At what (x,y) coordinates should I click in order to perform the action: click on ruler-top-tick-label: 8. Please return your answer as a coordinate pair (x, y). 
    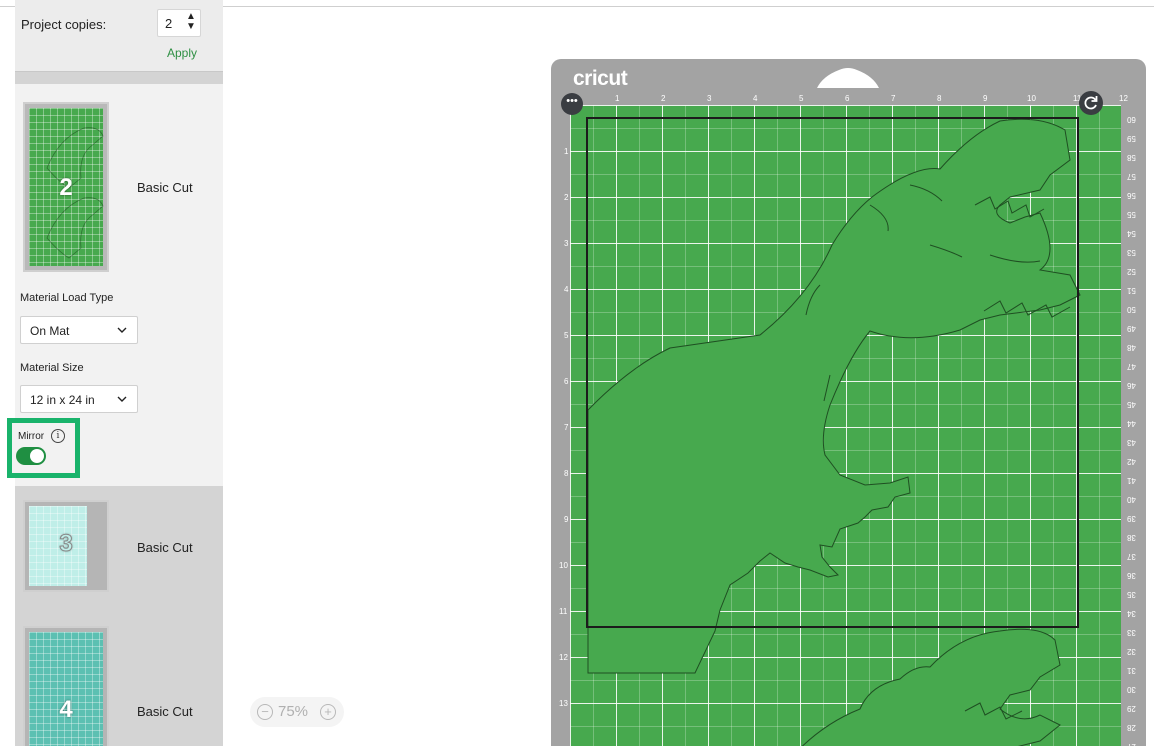
    Looking at the image, I should click on (939, 98).